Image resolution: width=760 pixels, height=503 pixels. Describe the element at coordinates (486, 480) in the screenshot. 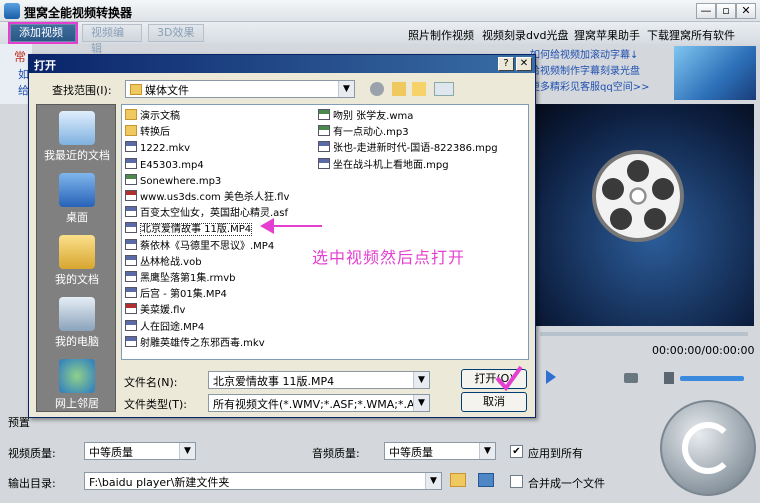

I see `open-folder-icon` at that location.